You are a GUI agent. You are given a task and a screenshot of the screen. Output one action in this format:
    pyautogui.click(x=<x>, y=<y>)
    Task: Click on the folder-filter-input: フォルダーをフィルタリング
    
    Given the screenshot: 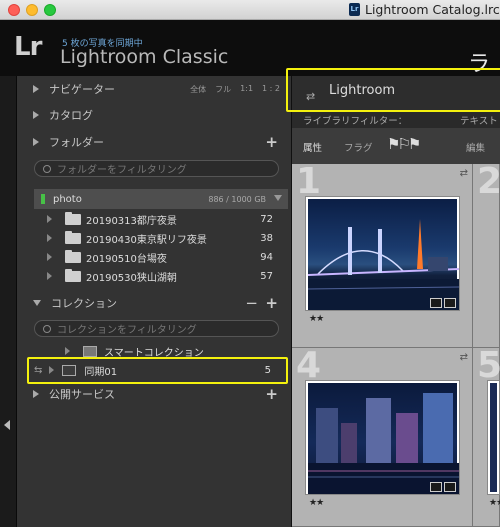 What is the action you would take?
    pyautogui.click(x=156, y=168)
    